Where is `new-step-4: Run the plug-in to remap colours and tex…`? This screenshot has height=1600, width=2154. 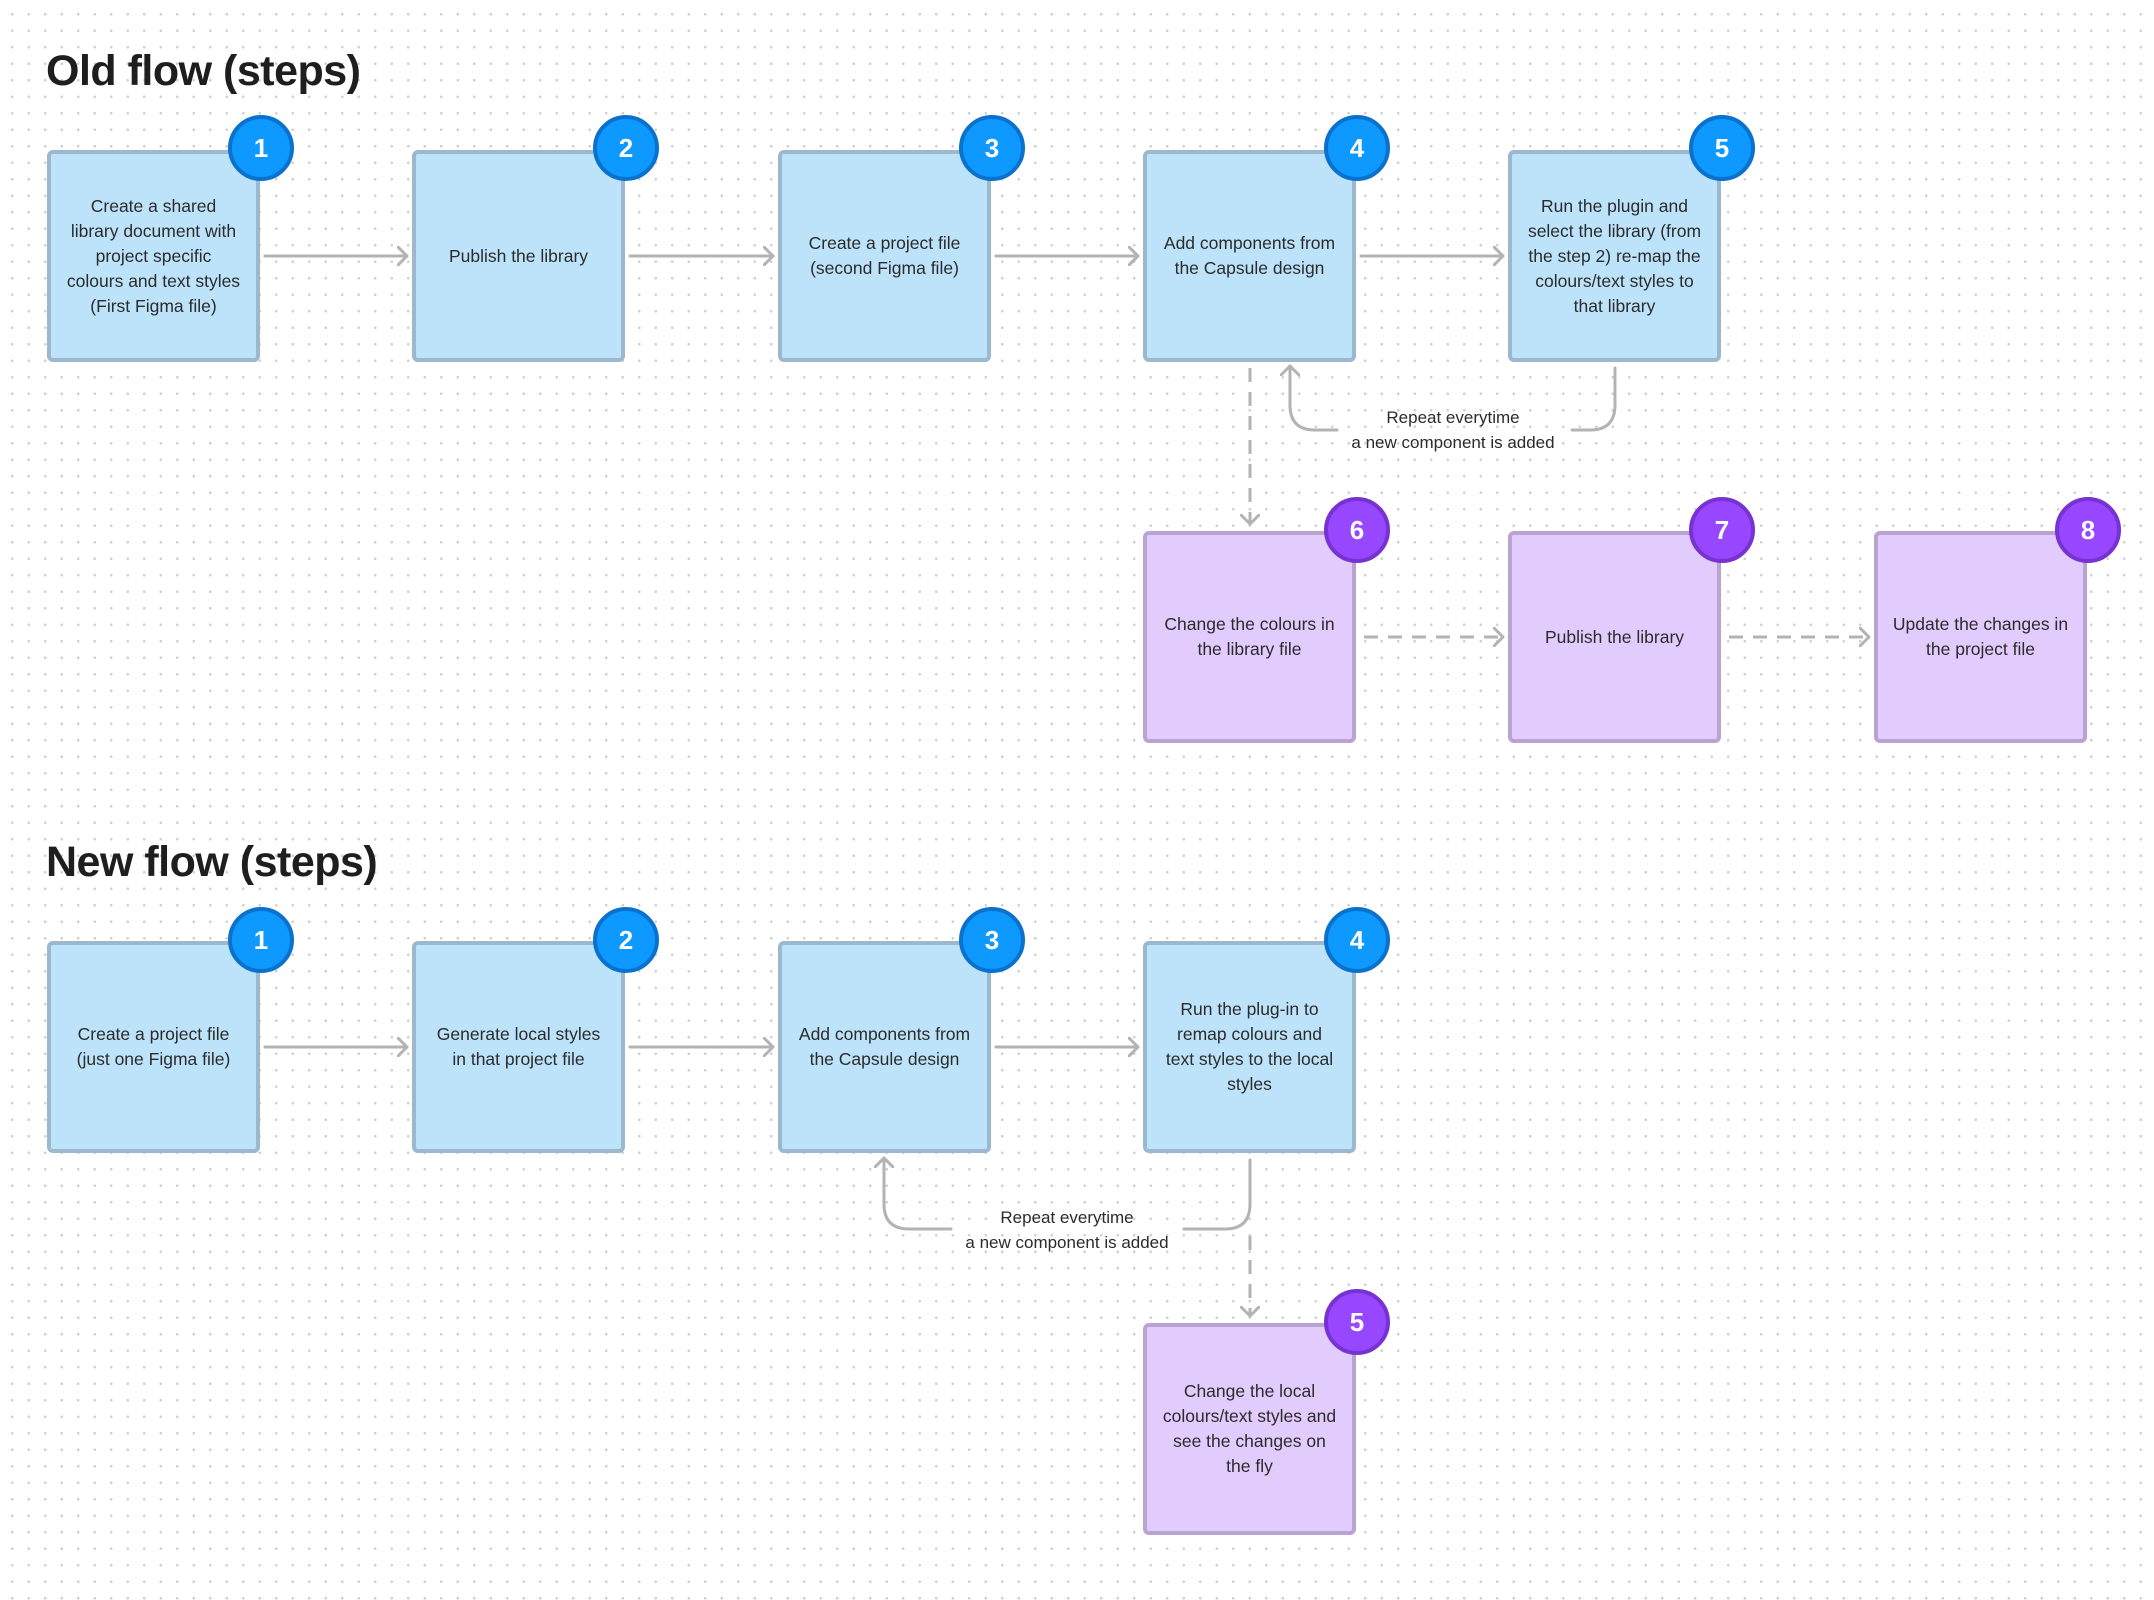 new-step-4: Run the plug-in to remap colours and tex… is located at coordinates (1249, 1047).